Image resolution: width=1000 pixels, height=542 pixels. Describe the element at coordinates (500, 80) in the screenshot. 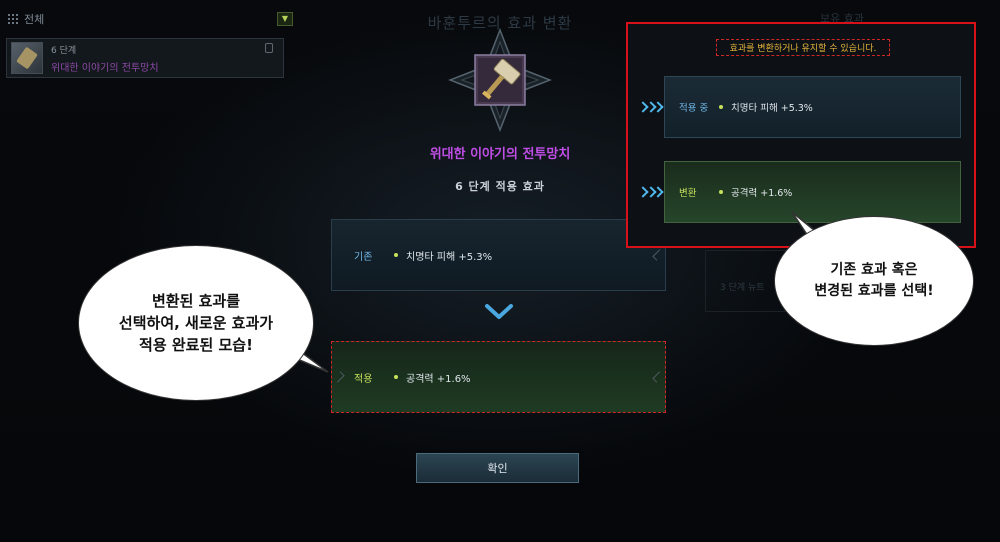

I see `item-emblem-icon` at that location.